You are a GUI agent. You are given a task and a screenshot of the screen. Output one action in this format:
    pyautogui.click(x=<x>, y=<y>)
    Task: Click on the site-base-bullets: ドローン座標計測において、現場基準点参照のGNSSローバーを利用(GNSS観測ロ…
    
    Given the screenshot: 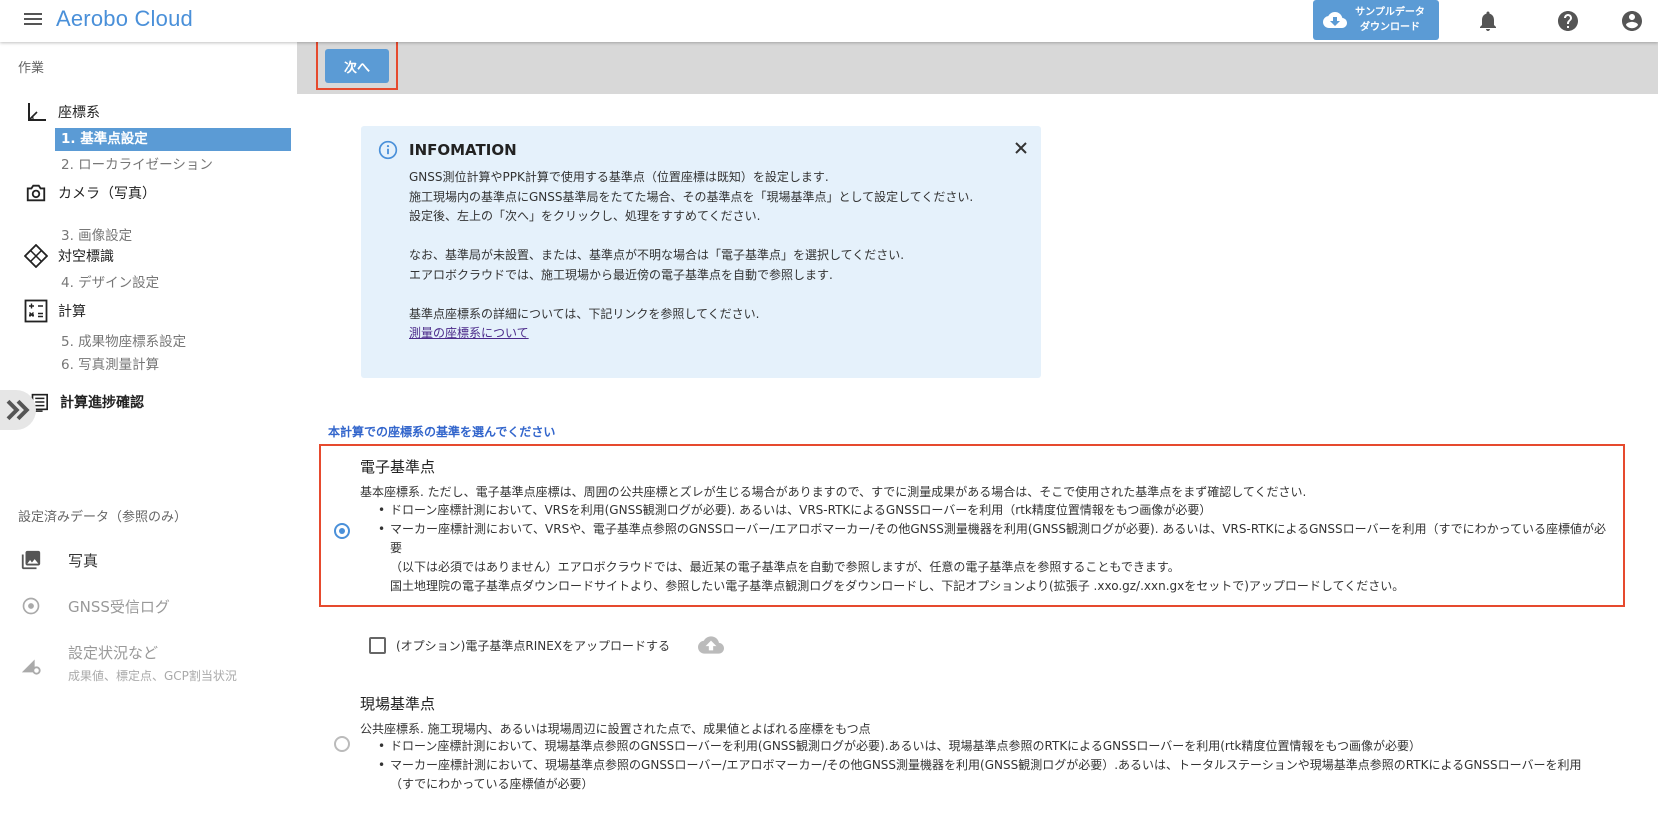 What is the action you would take?
    pyautogui.click(x=998, y=765)
    